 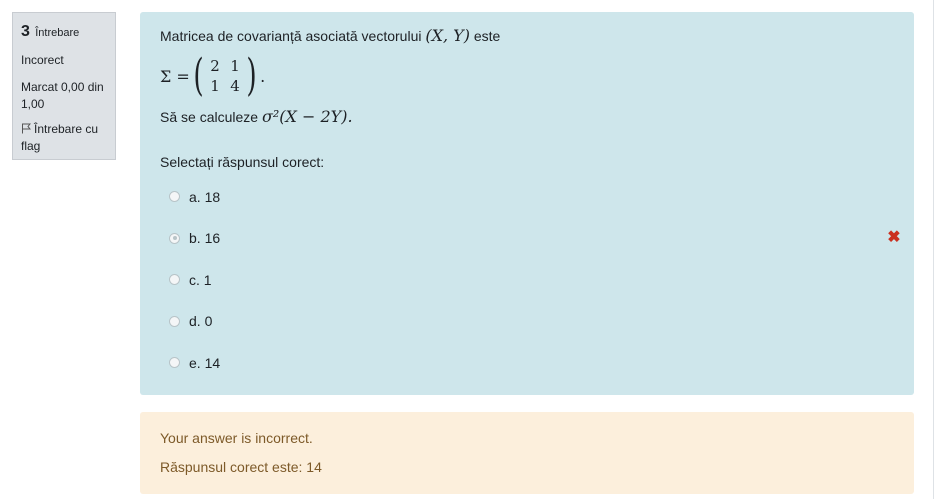 What do you see at coordinates (174, 321) in the screenshot?
I see `answer-radio-d` at bounding box center [174, 321].